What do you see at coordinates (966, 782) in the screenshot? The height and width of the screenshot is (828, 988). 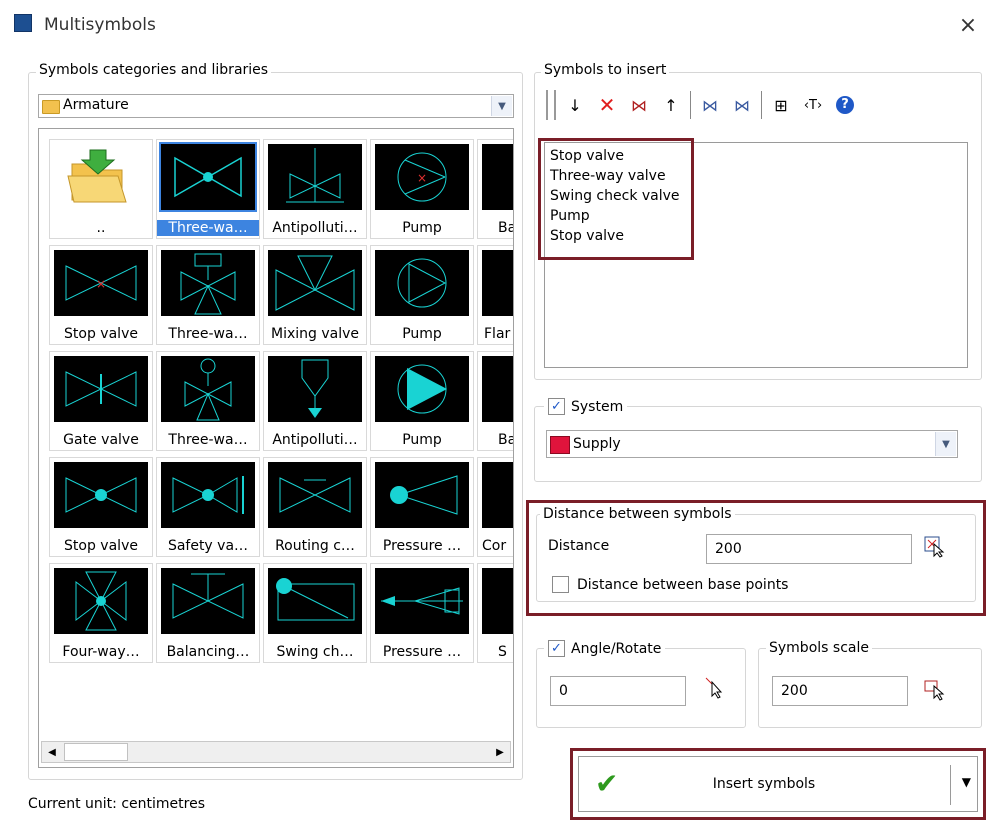 I see `dropdown-arrow-icon: ▼` at bounding box center [966, 782].